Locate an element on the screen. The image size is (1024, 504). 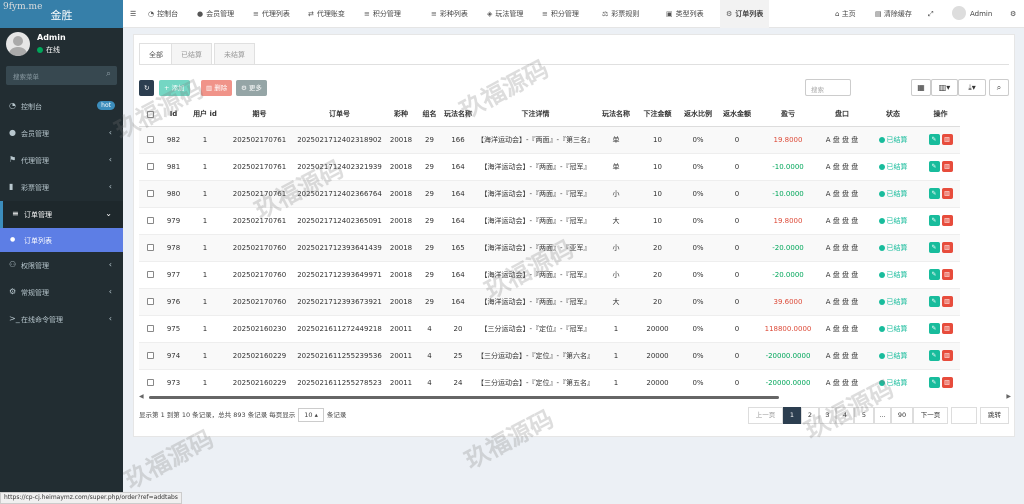
sidebar-item-2: ⚑ 代理管理 ‹ is located at coordinates (61, 160).